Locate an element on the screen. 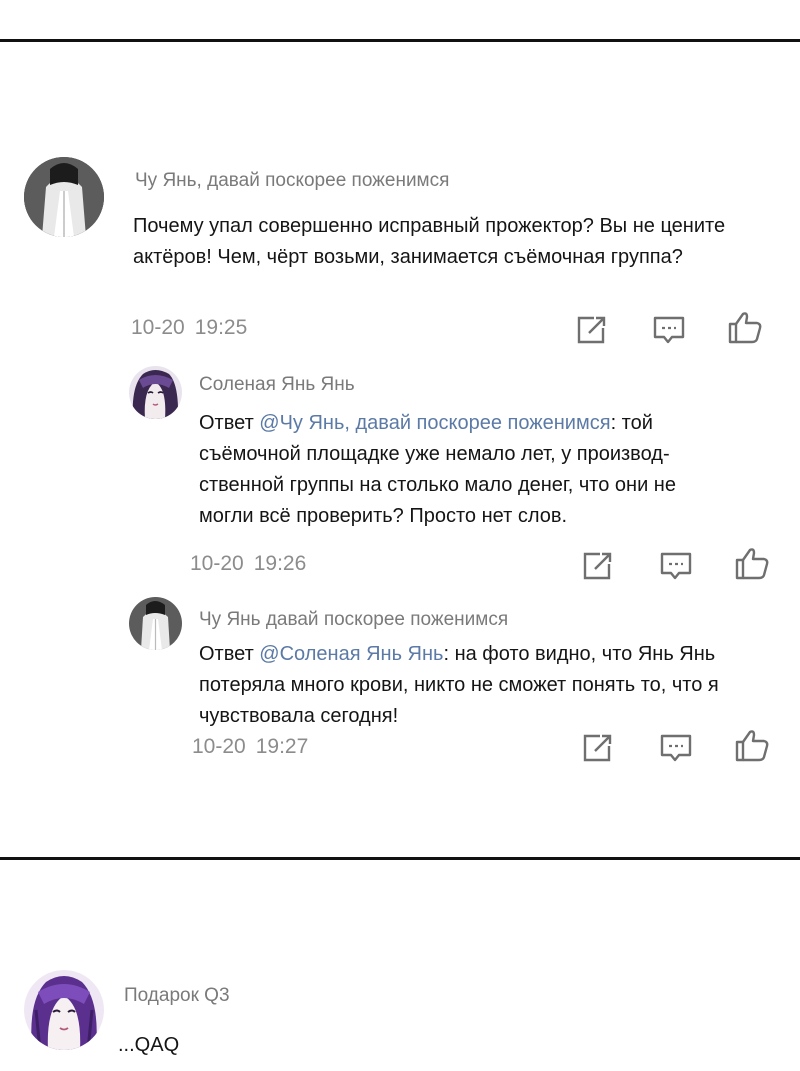 This screenshot has height=1071, width=800. reply-time: 19:26 is located at coordinates (280, 563).